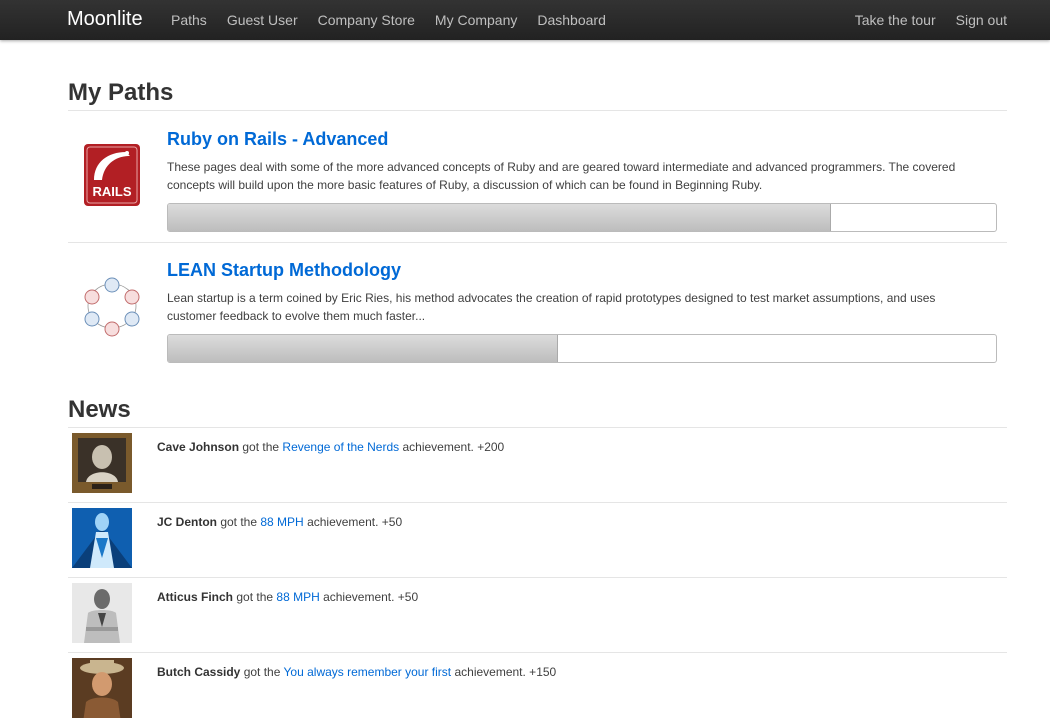 This screenshot has height=727, width=1050. Describe the element at coordinates (971, 20) in the screenshot. I see `nav-sign-out: Sign out` at that location.